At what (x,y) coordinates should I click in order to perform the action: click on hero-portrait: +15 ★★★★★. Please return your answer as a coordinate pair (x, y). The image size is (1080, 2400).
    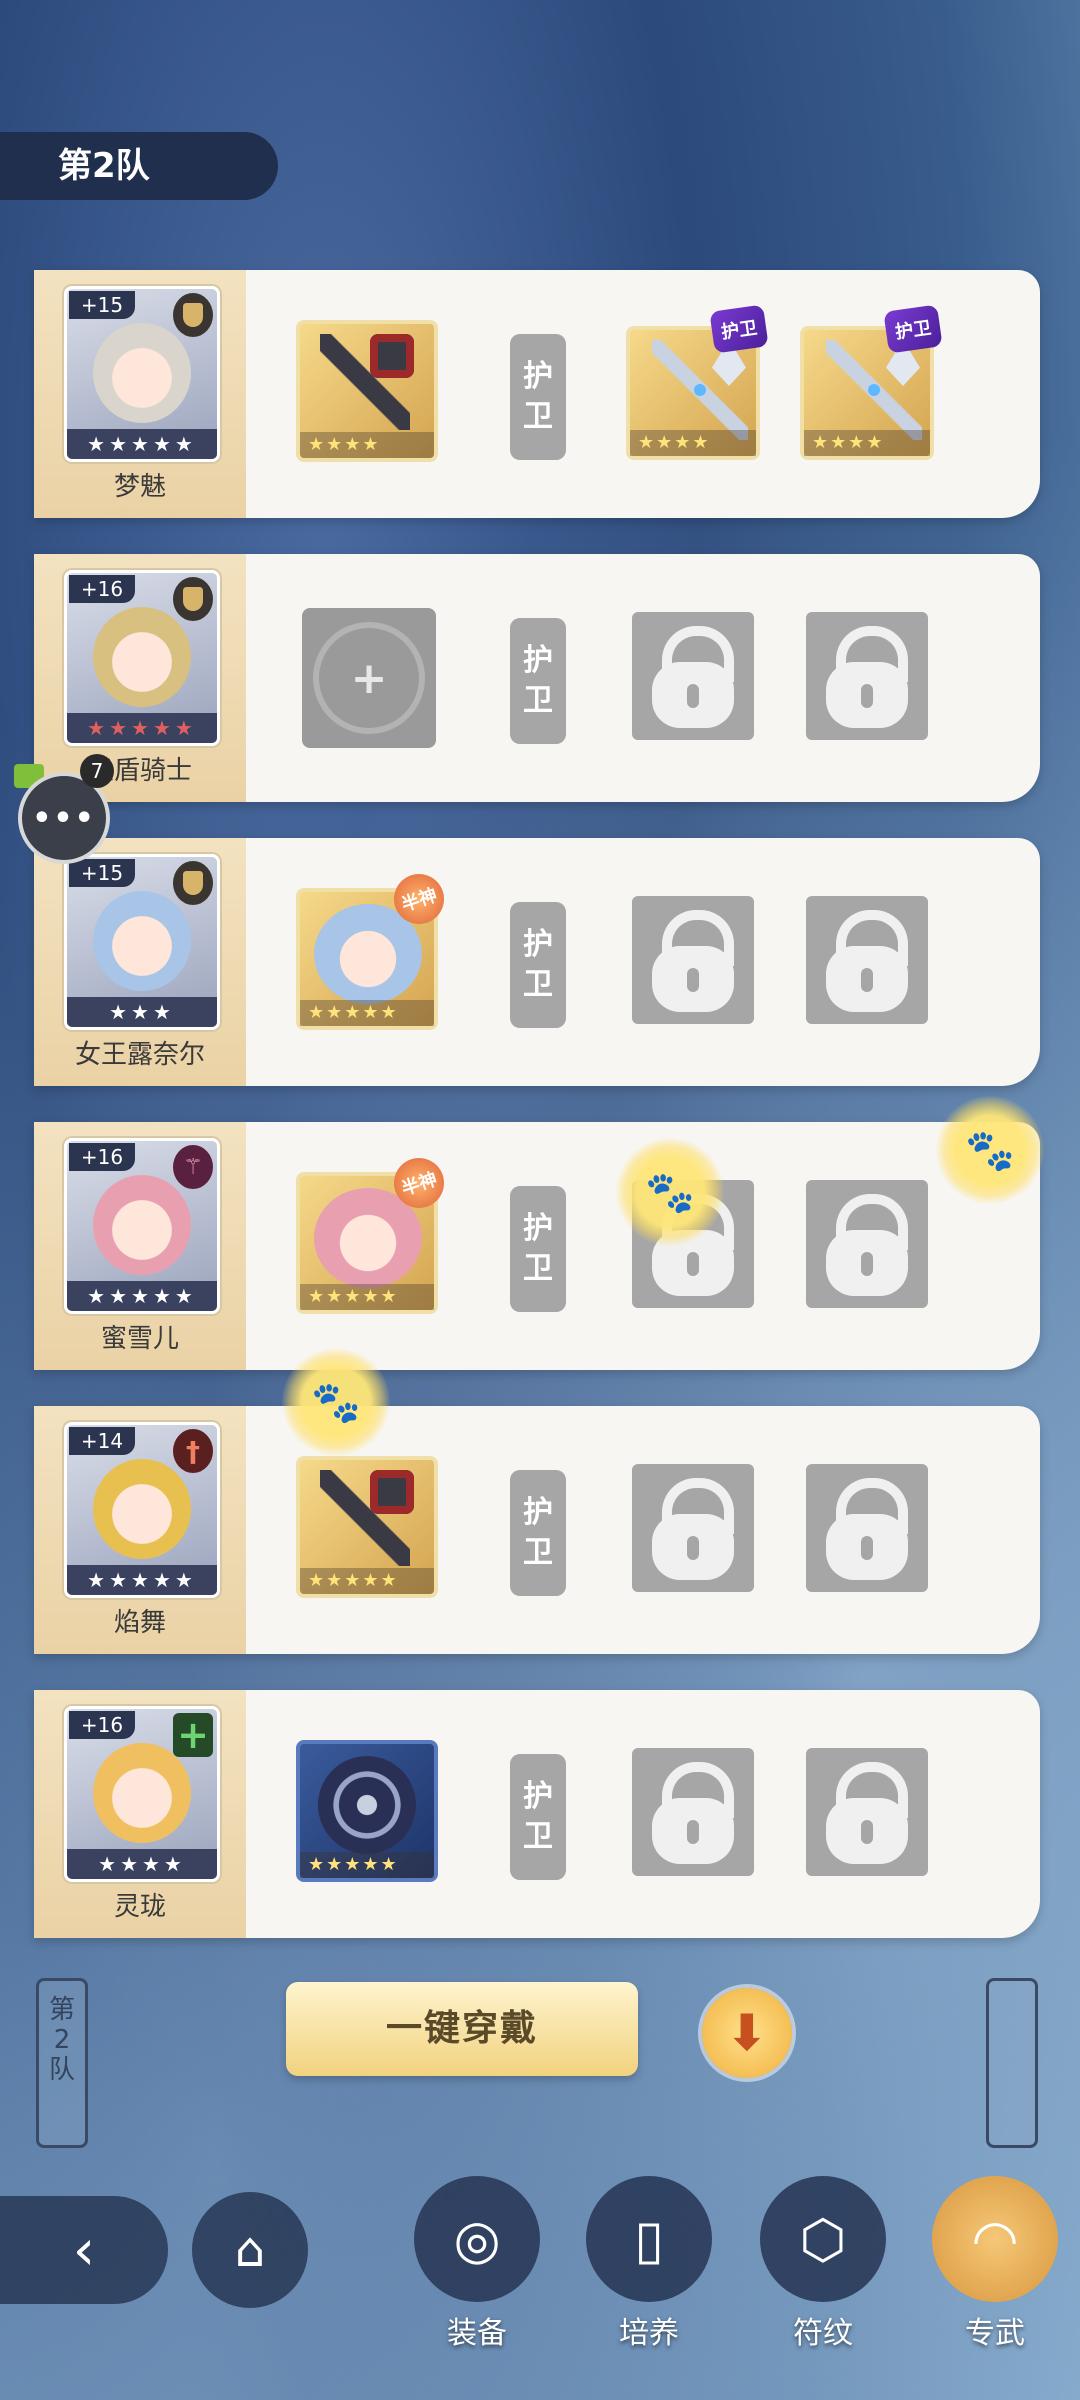
    Looking at the image, I should click on (142, 374).